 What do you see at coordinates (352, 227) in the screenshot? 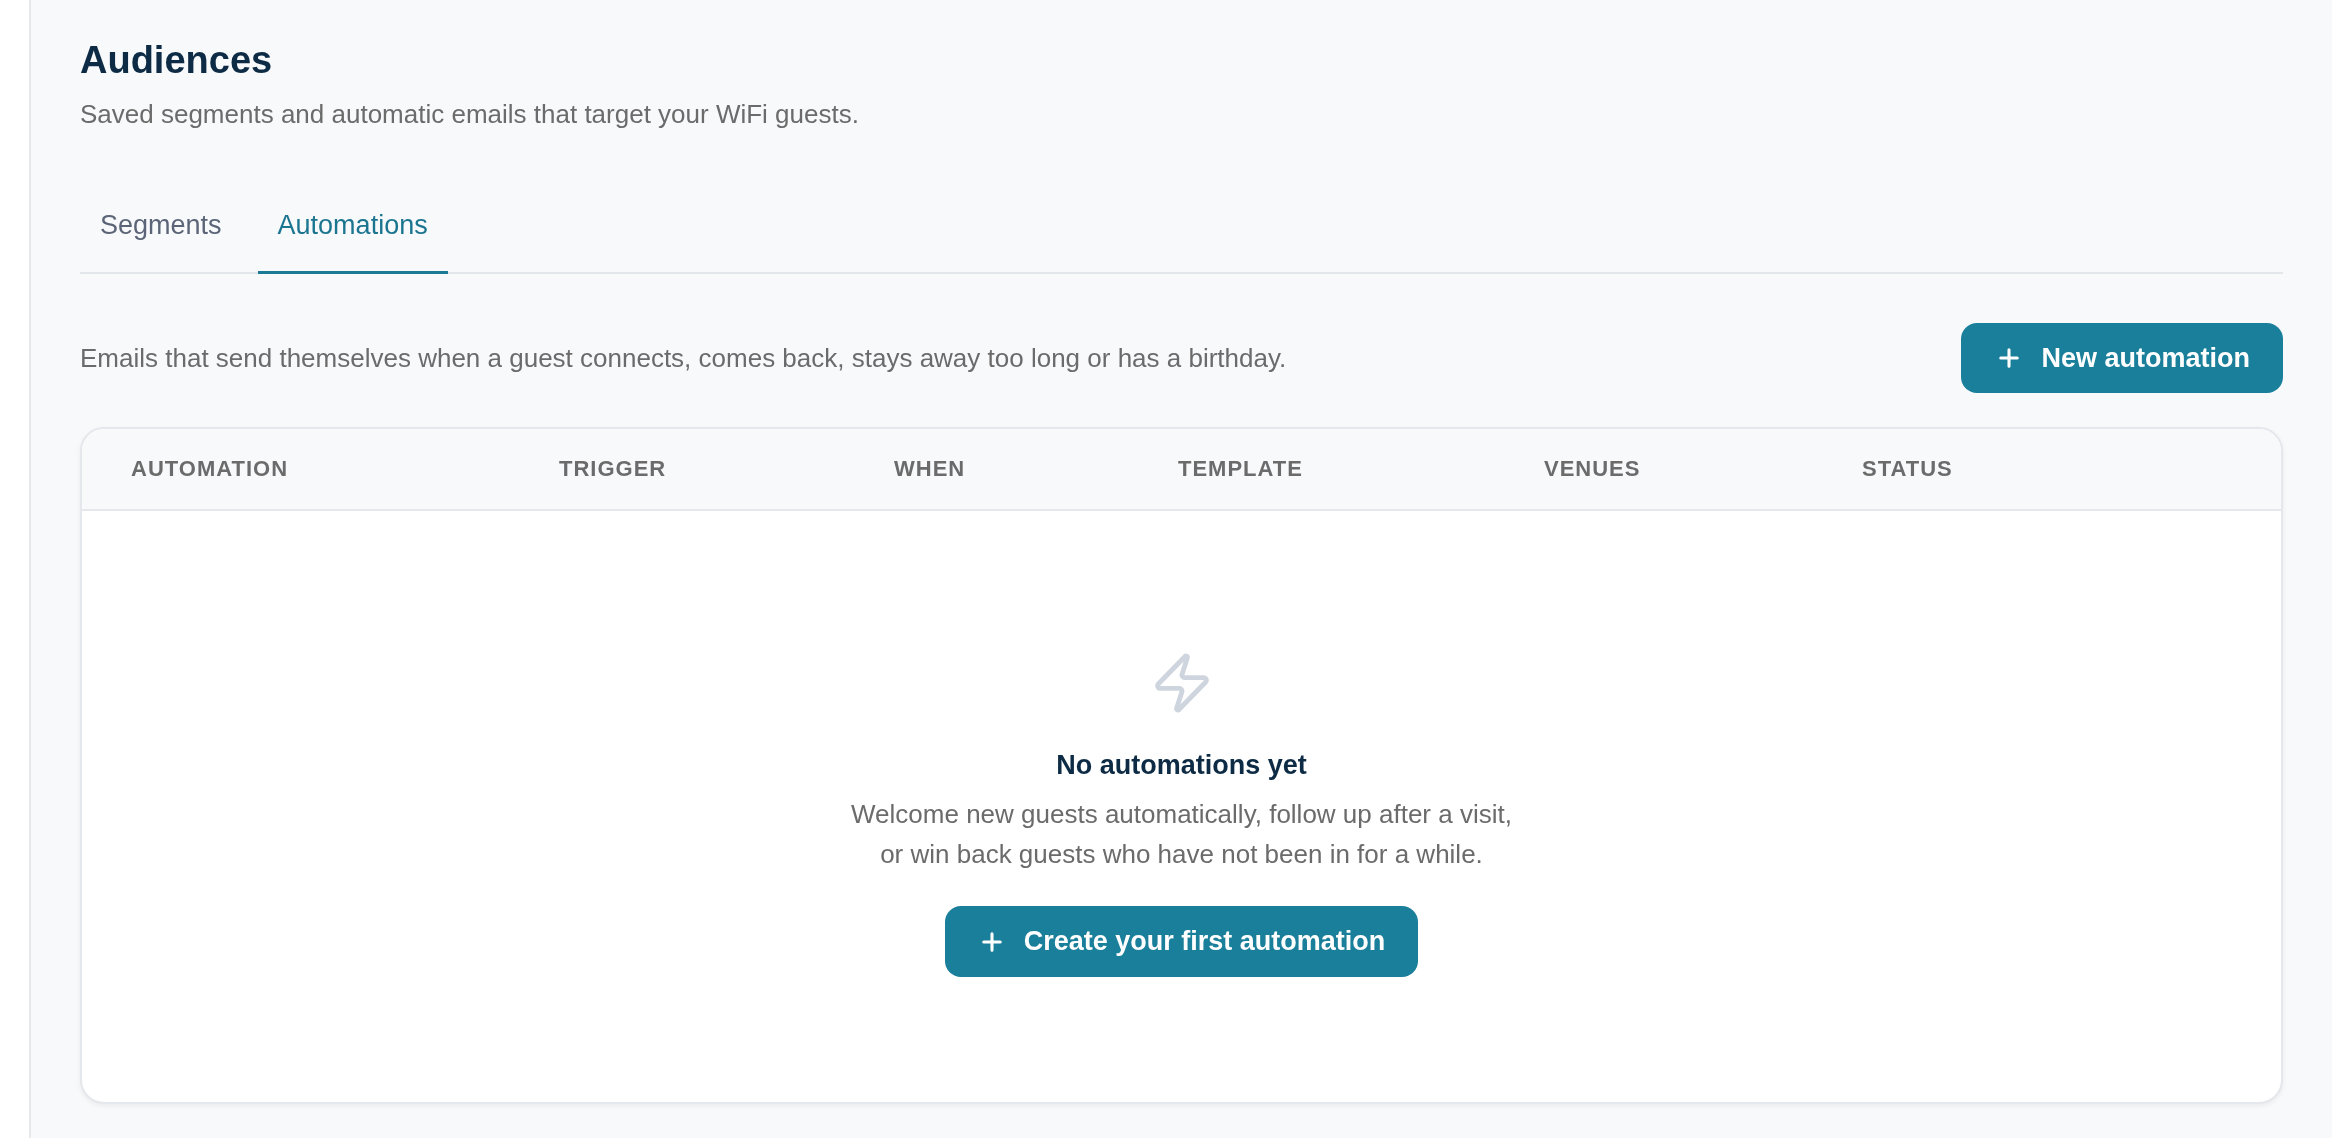
I see `tab: Automations` at bounding box center [352, 227].